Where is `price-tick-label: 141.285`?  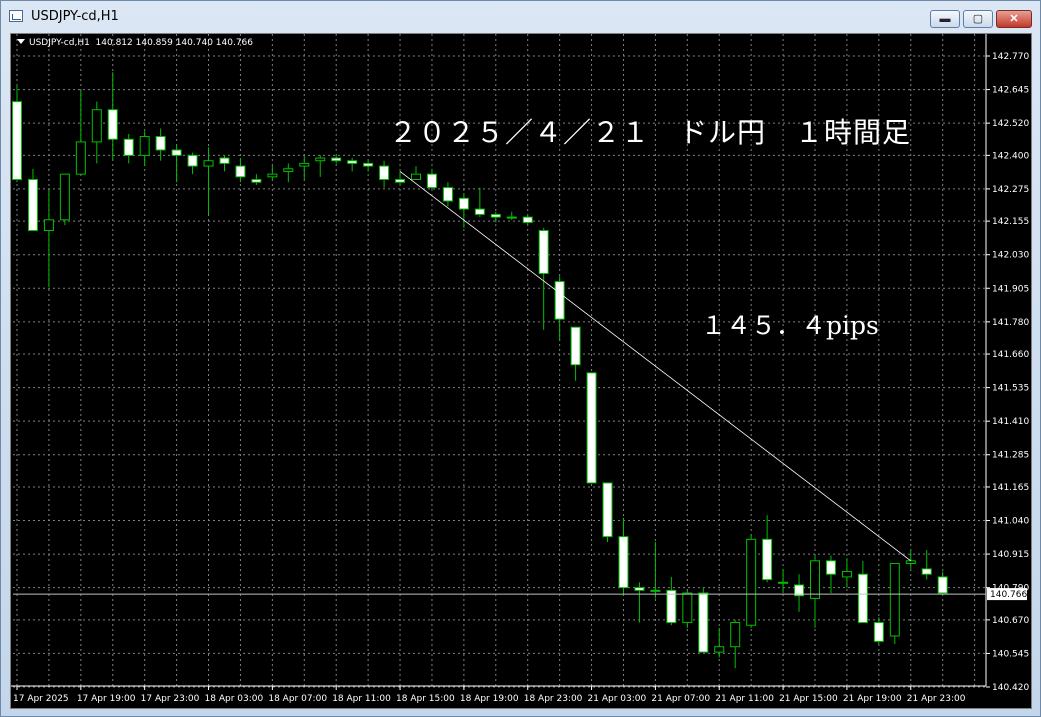
price-tick-label: 141.285 is located at coordinates (1010, 456).